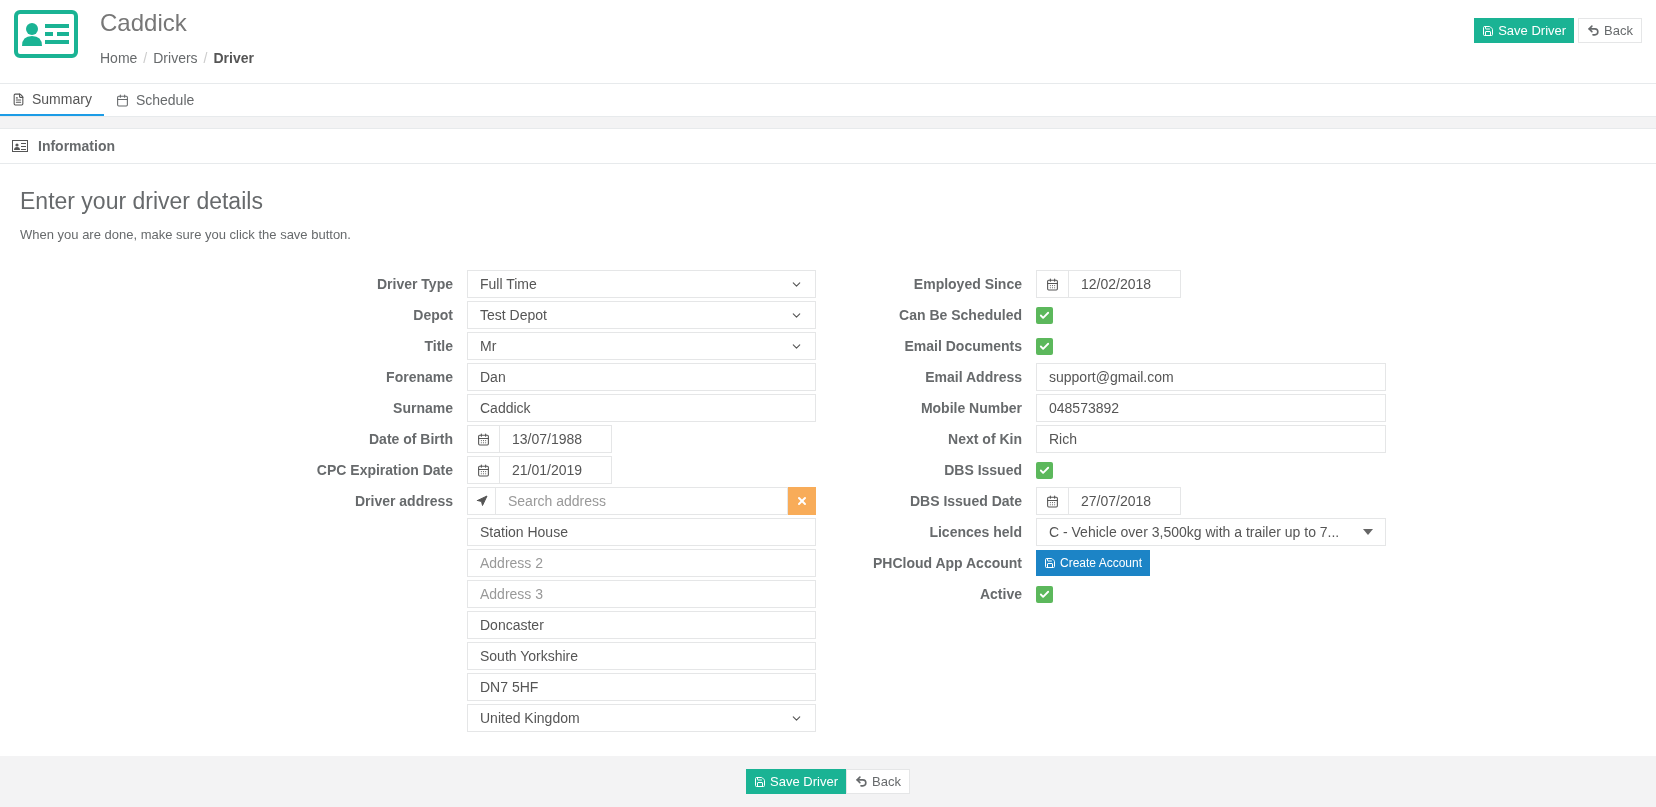 The width and height of the screenshot is (1656, 807). Describe the element at coordinates (186, 234) in the screenshot. I see `form-instructions: When you are done, make sure you click the save button.` at that location.